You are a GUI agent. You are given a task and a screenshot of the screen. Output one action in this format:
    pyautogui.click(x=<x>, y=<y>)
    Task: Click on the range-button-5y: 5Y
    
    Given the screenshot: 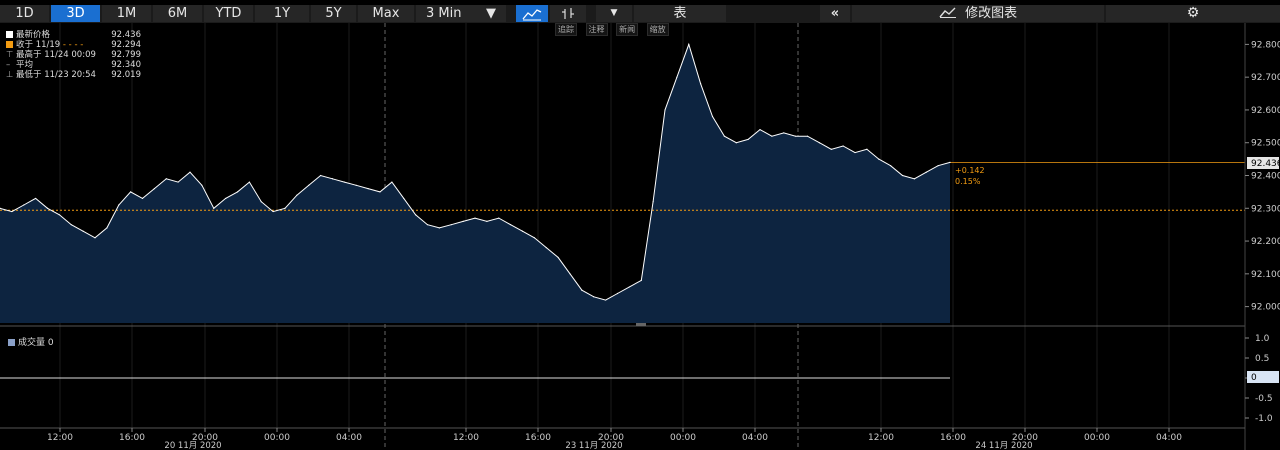 What is the action you would take?
    pyautogui.click(x=333, y=13)
    